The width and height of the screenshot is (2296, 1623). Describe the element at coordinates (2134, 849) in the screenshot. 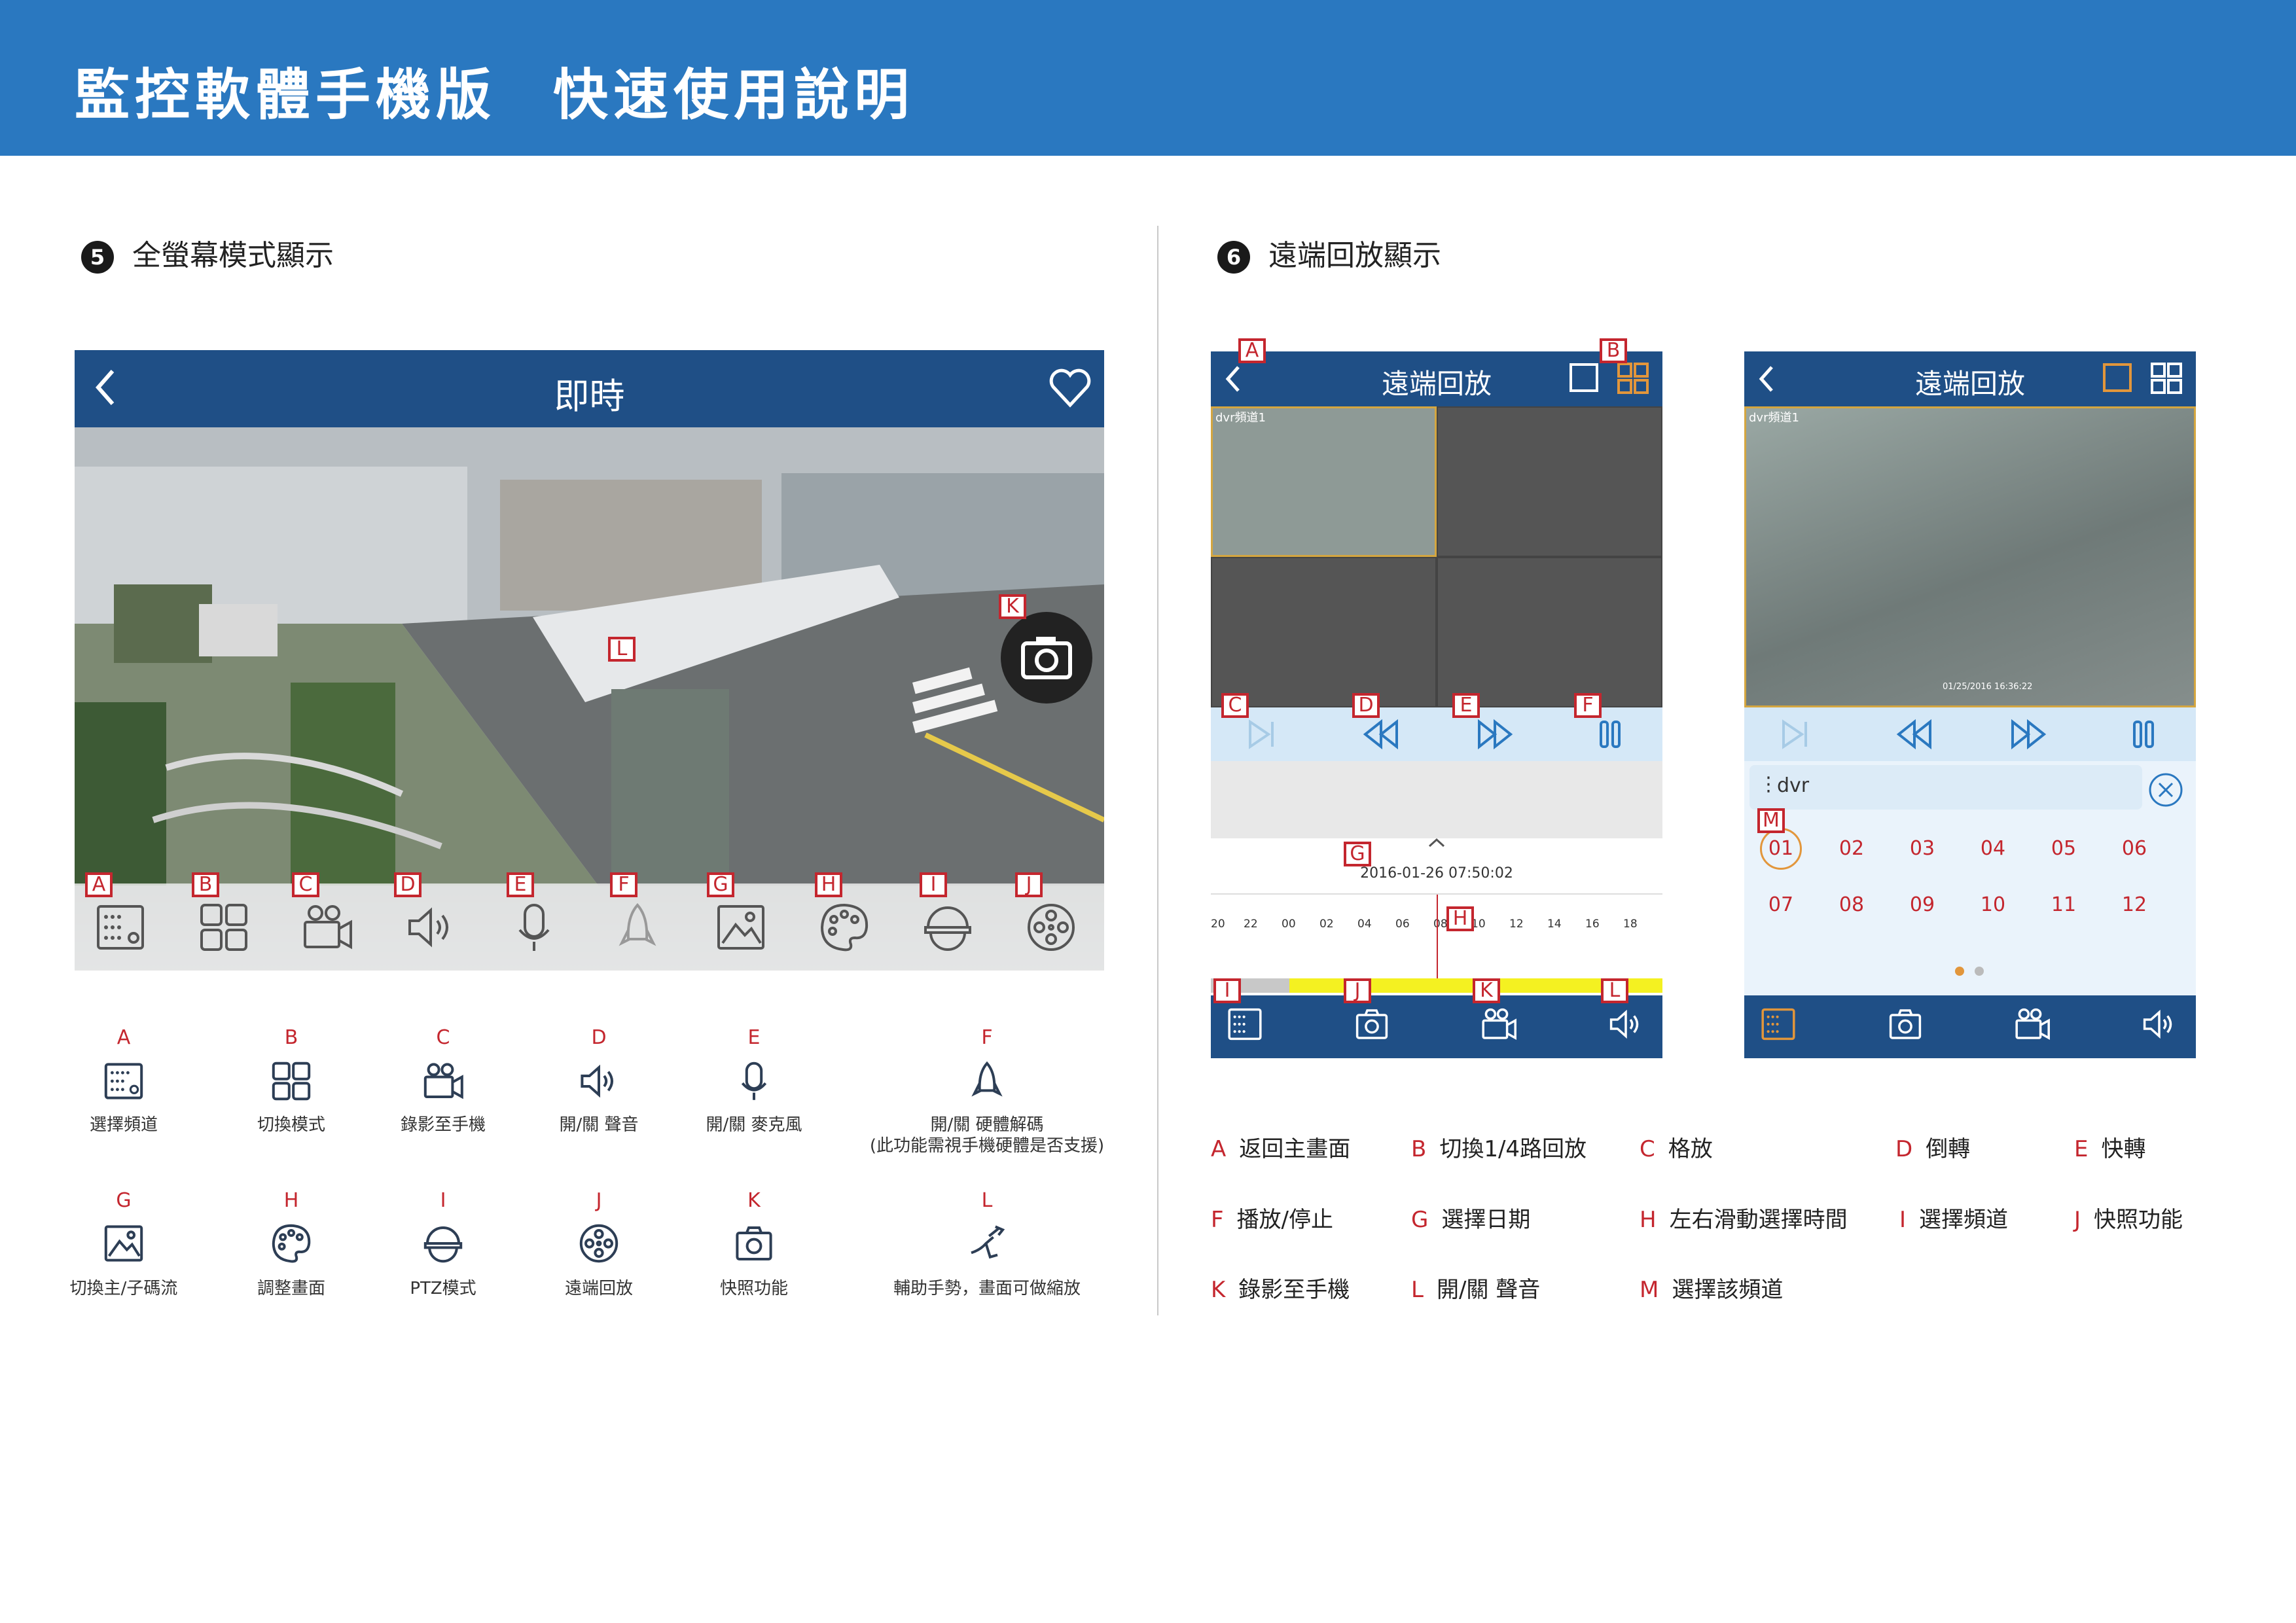

I see `channel-button: 06` at that location.